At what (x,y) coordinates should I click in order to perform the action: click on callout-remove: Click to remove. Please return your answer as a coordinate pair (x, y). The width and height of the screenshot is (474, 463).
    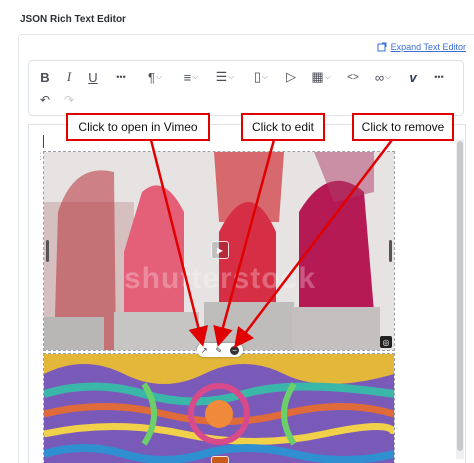
    Looking at the image, I should click on (403, 127).